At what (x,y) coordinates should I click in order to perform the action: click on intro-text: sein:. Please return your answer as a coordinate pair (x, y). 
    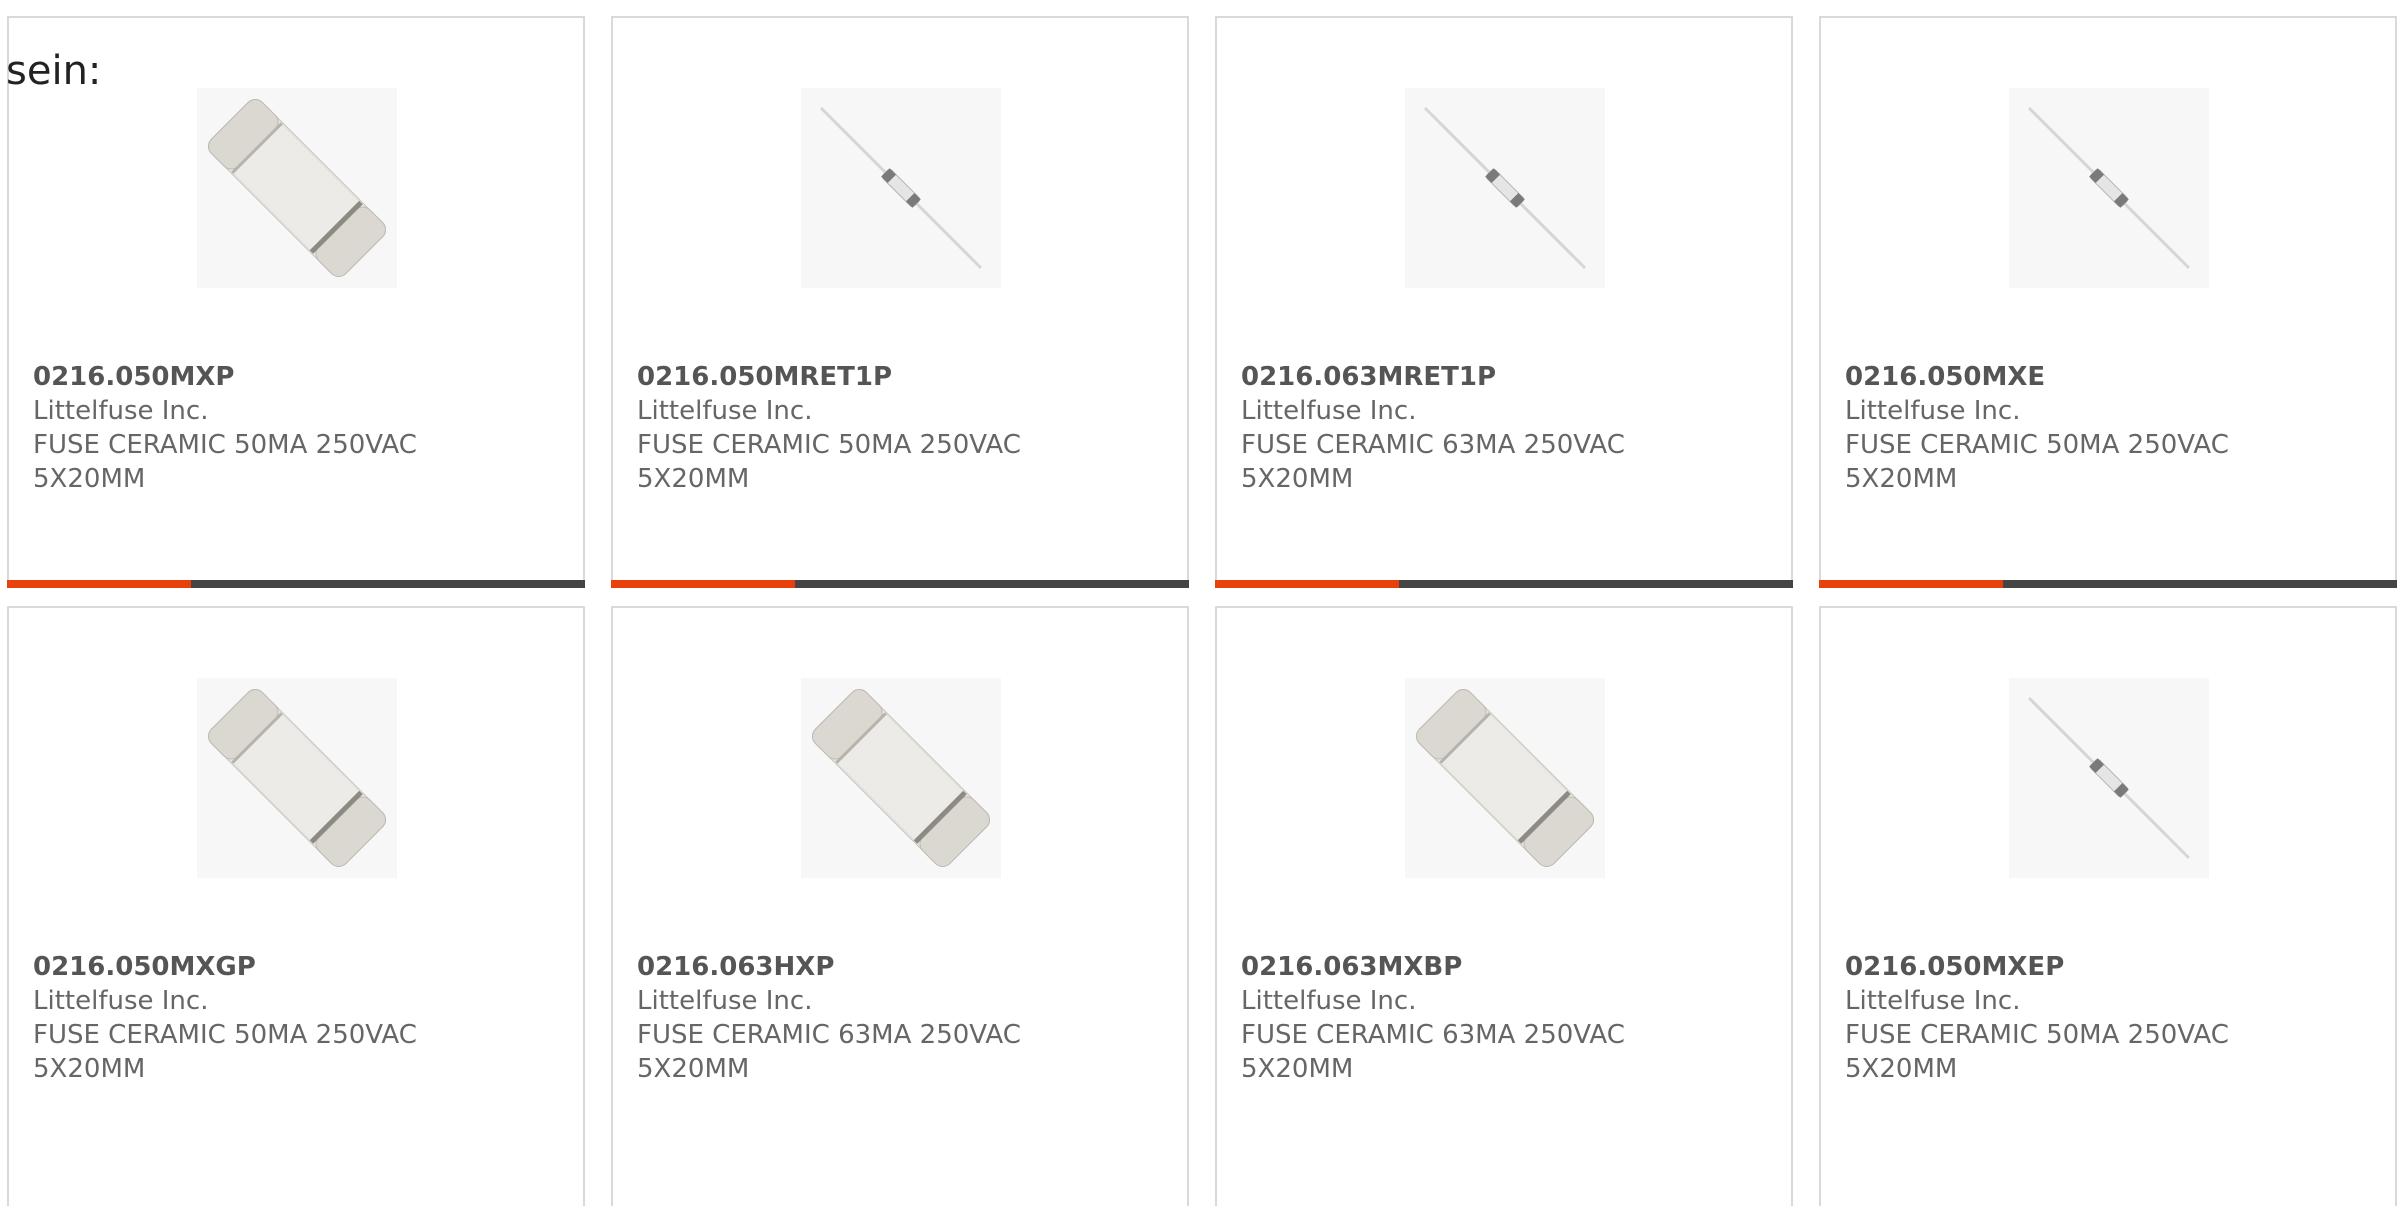
    Looking at the image, I should click on (54, 71).